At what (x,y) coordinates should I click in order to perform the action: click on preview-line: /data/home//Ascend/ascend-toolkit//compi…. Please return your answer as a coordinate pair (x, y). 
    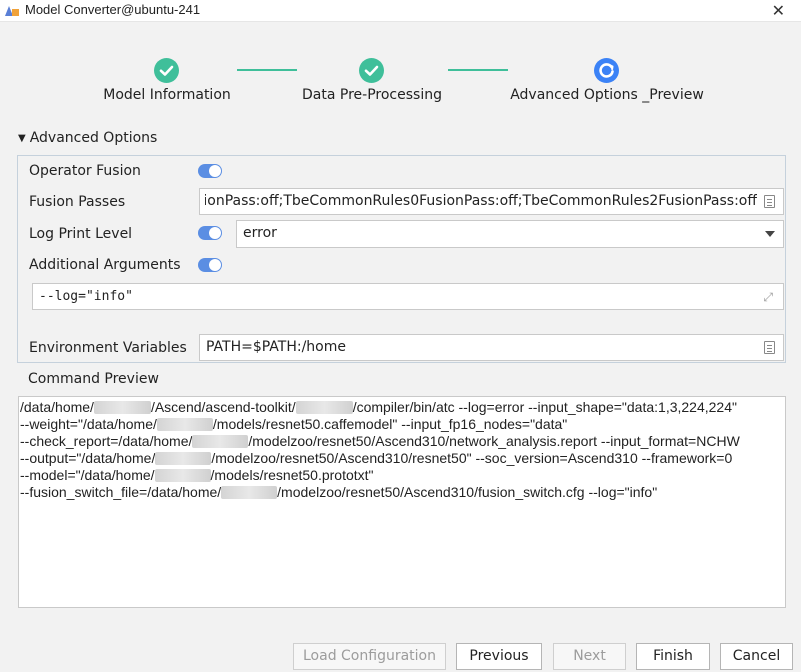
    Looking at the image, I should click on (378, 407).